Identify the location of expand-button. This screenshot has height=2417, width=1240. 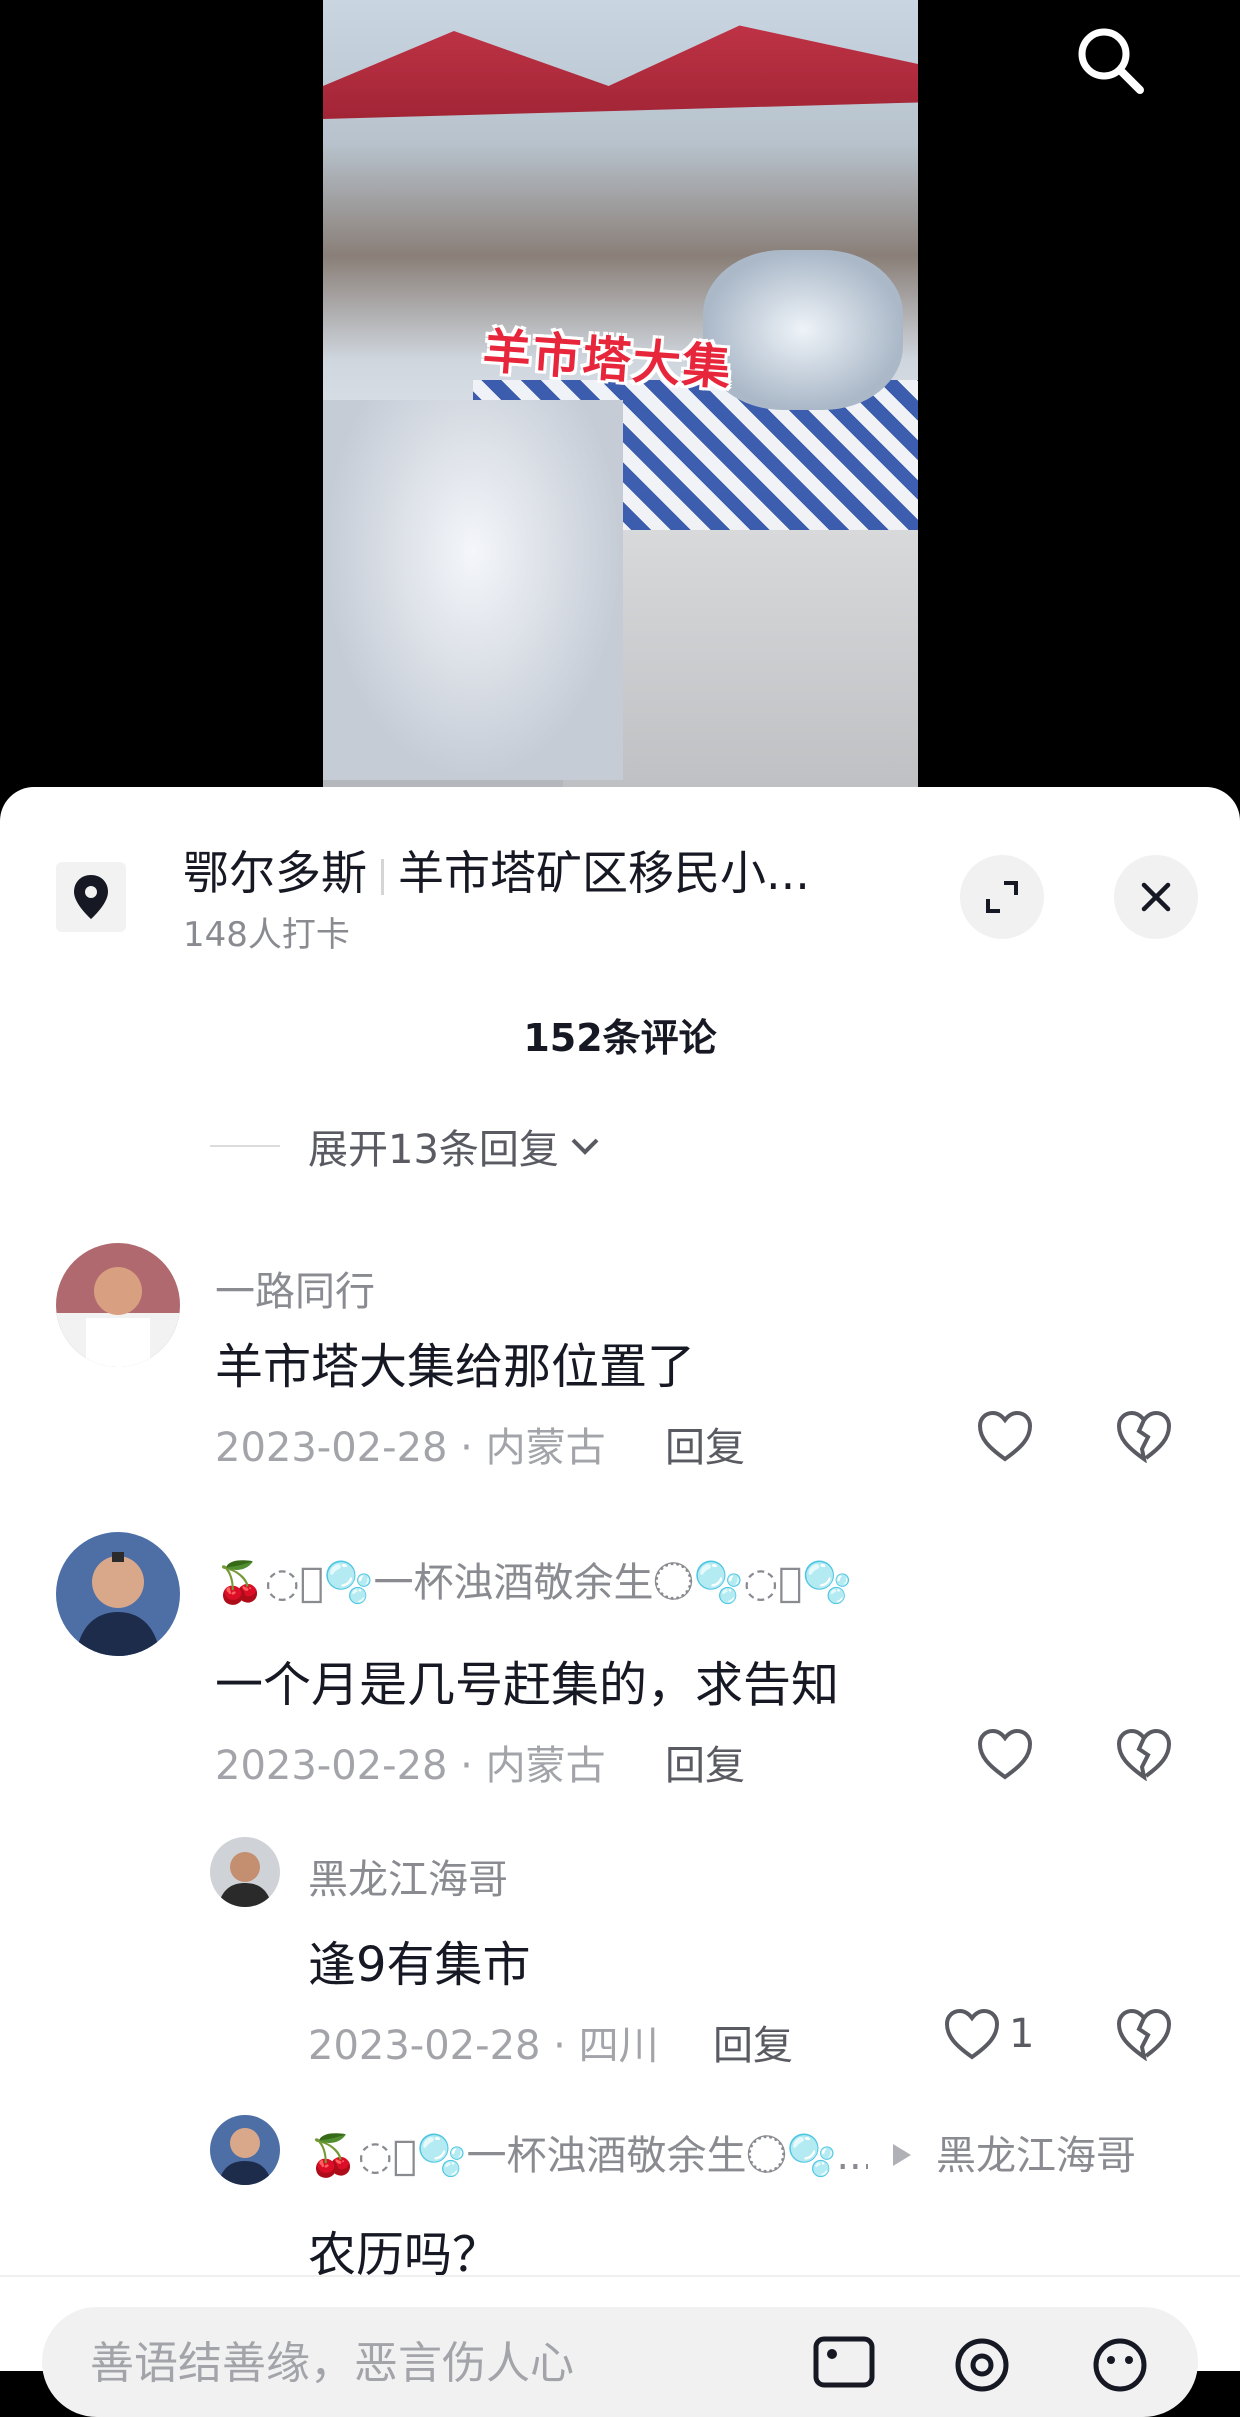
(1002, 897).